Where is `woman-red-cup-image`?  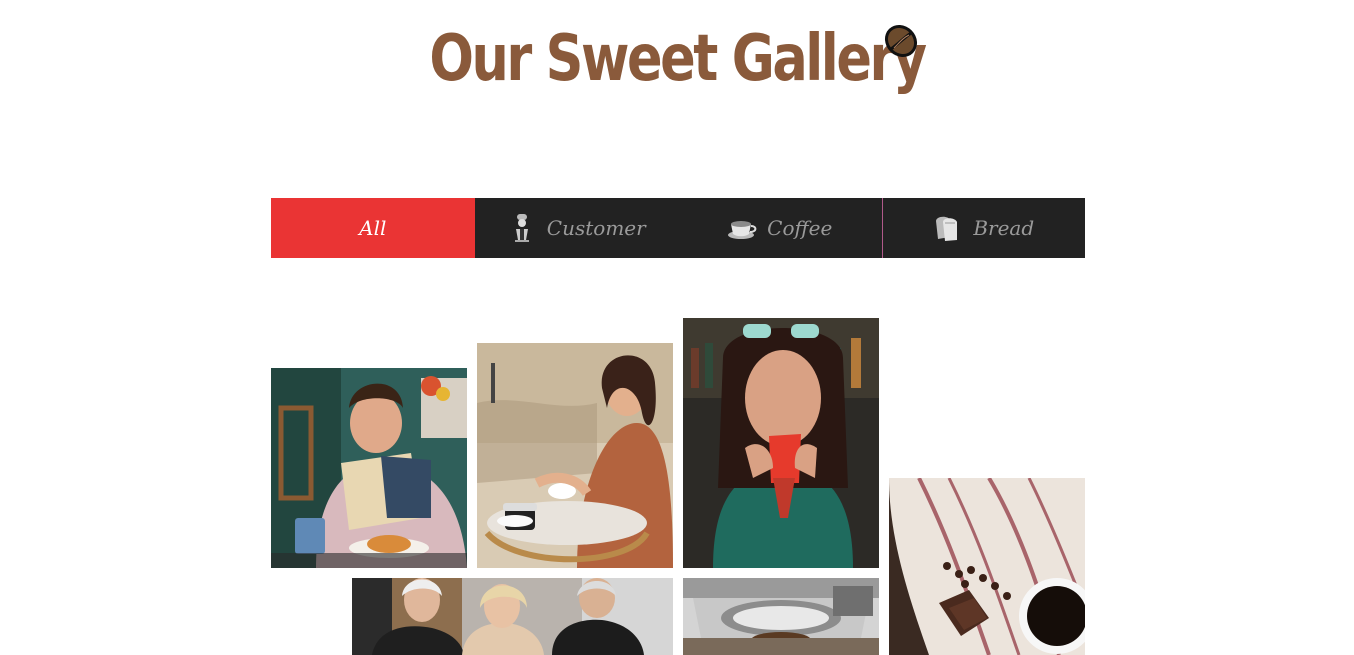
woman-red-cup-image is located at coordinates (781, 443).